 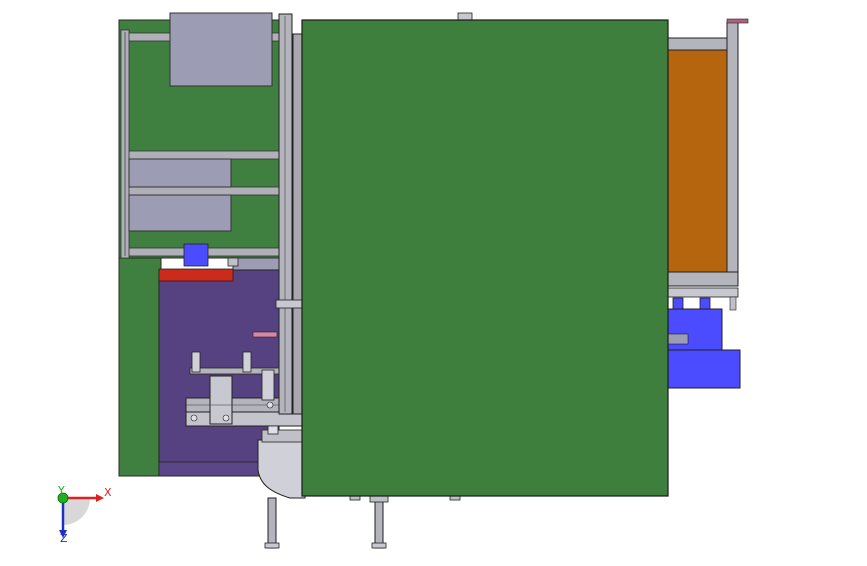 What do you see at coordinates (76, 511) in the screenshot?
I see `triad-background-arc` at bounding box center [76, 511].